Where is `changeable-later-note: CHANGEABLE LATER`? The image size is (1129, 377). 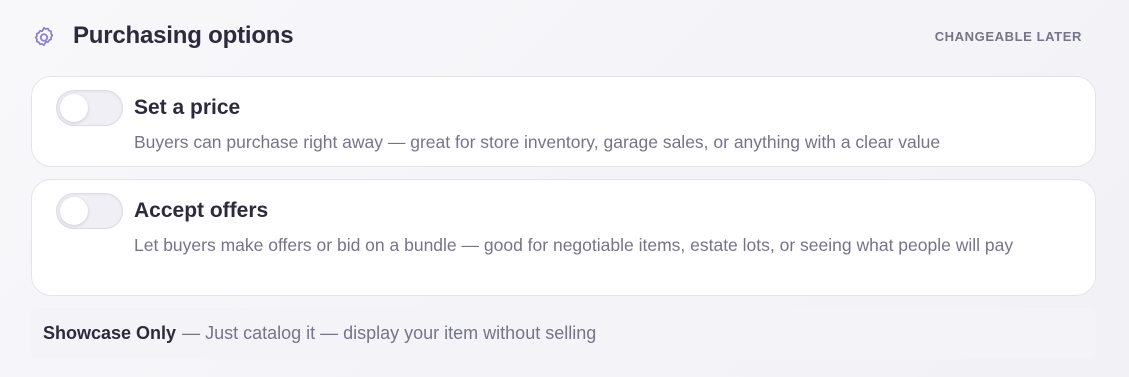 changeable-later-note: CHANGEABLE LATER is located at coordinates (1008, 36).